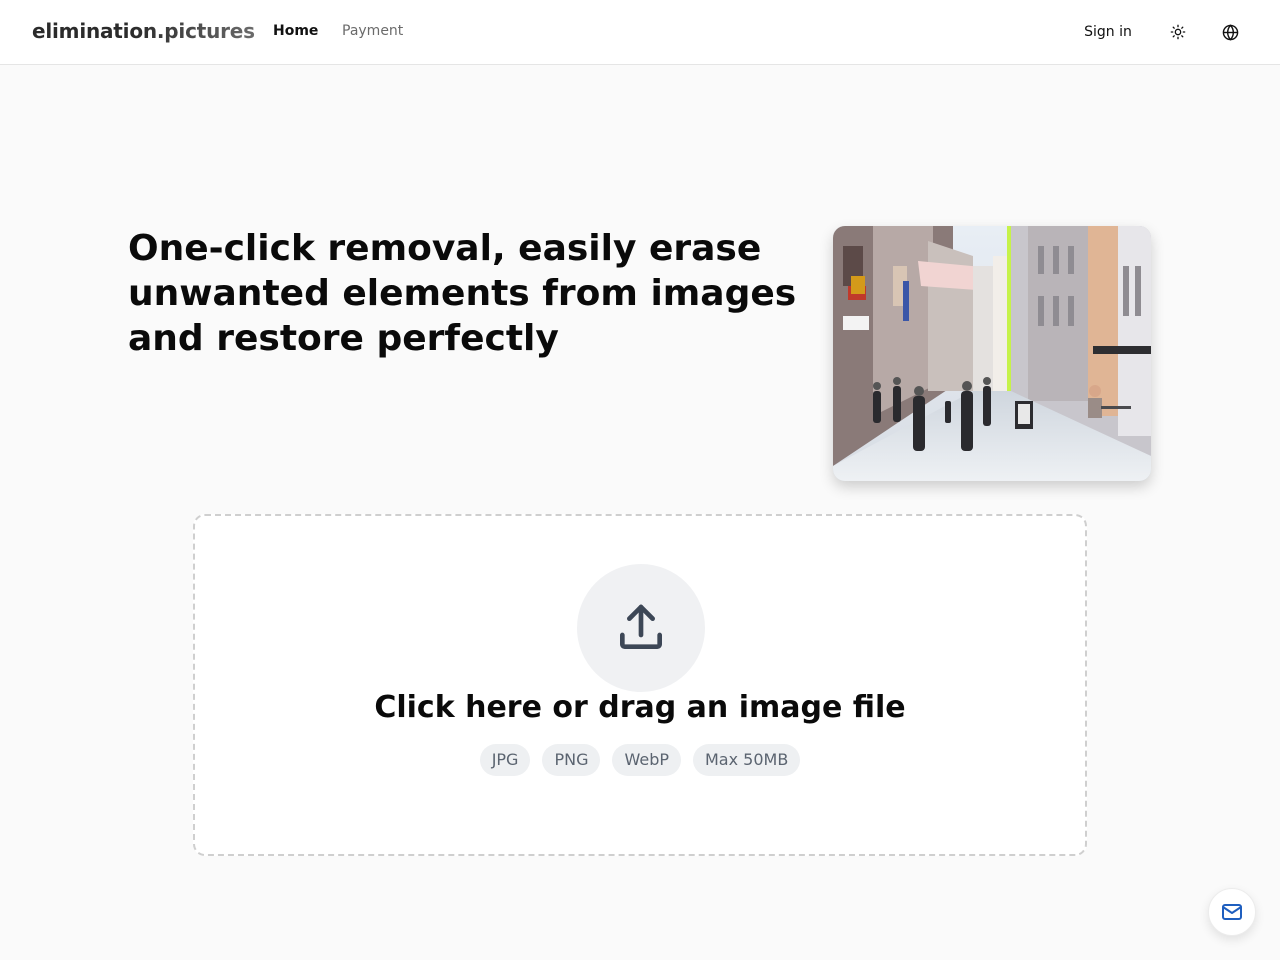 The width and height of the screenshot is (1280, 960). What do you see at coordinates (143, 31) in the screenshot?
I see `logo: elimination.pictures` at bounding box center [143, 31].